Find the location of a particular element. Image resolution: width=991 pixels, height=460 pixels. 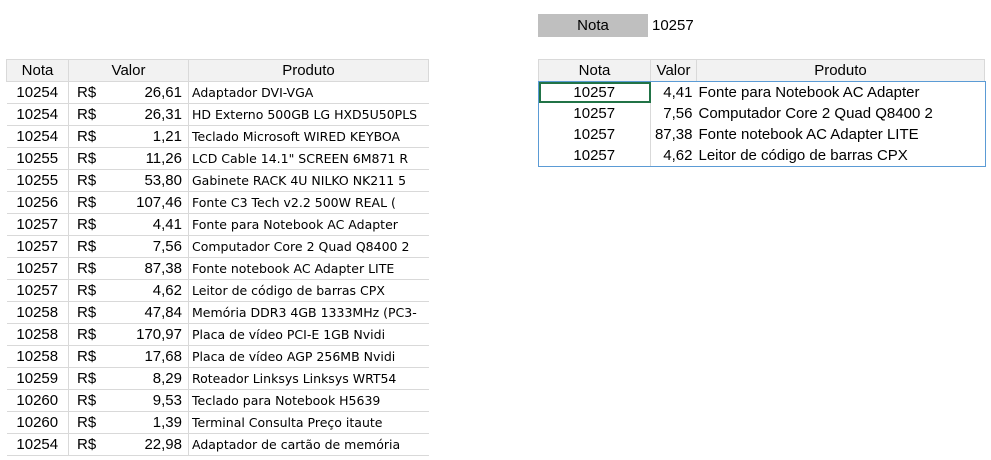

filtered-table-header: Nota Valor Produto is located at coordinates (761, 70).